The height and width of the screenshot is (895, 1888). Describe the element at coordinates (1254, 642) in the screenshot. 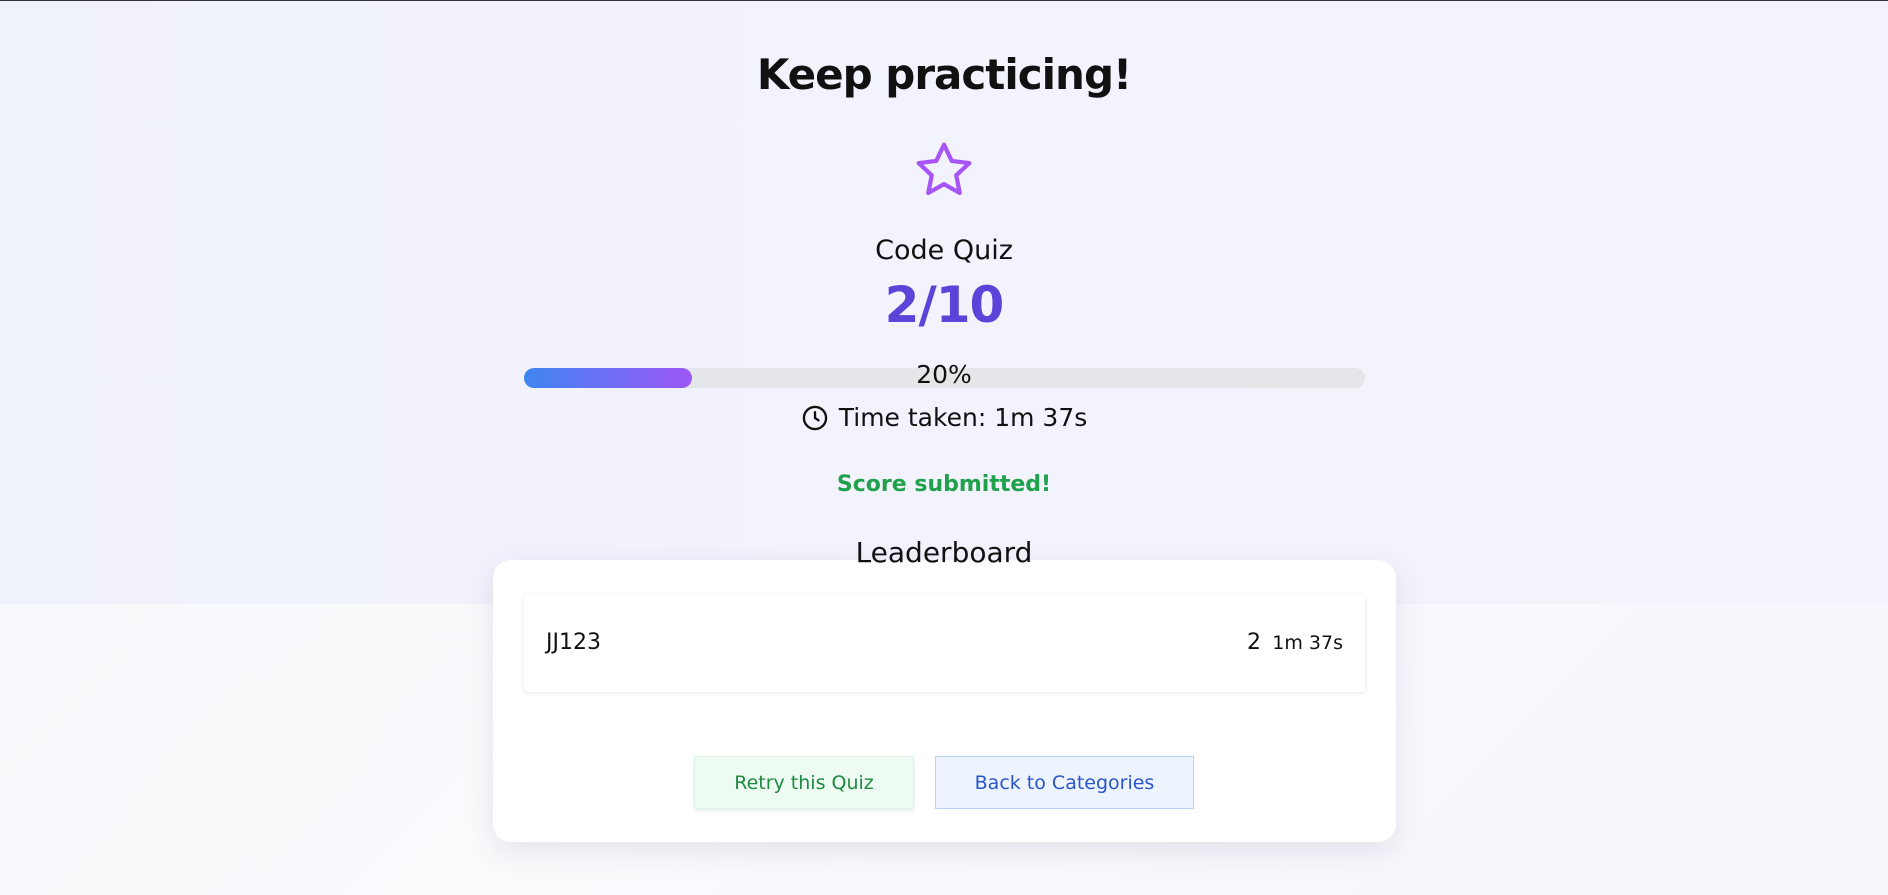

I see `leaderboard-player-score: 2` at that location.